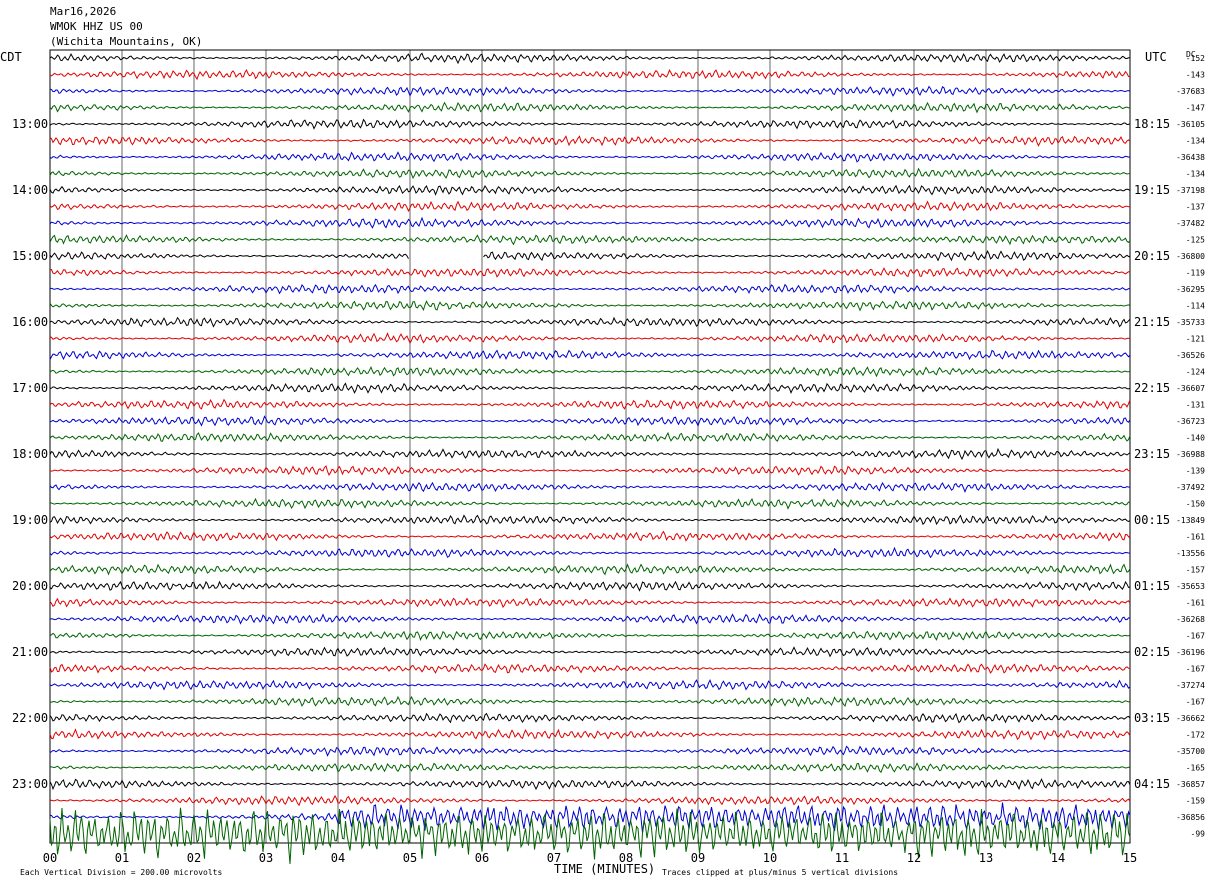 The image size is (1210, 886). I want to click on dc-offset-value: -36723, so click(1190, 421).